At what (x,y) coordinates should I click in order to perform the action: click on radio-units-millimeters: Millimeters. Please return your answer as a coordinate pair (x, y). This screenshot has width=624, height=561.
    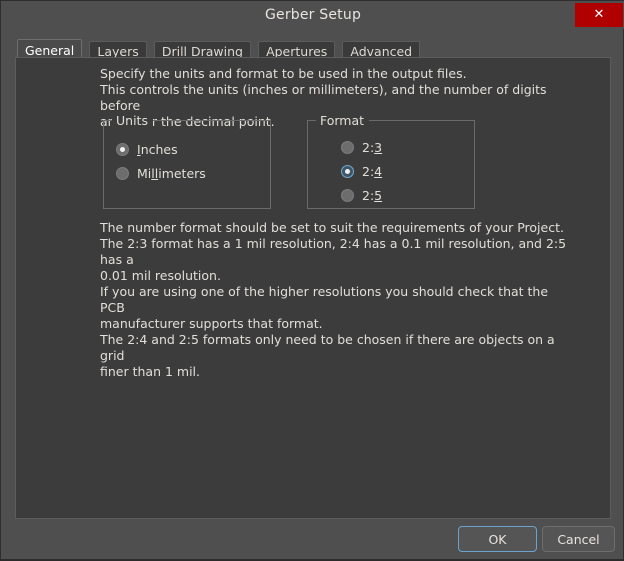
    Looking at the image, I should click on (161, 173).